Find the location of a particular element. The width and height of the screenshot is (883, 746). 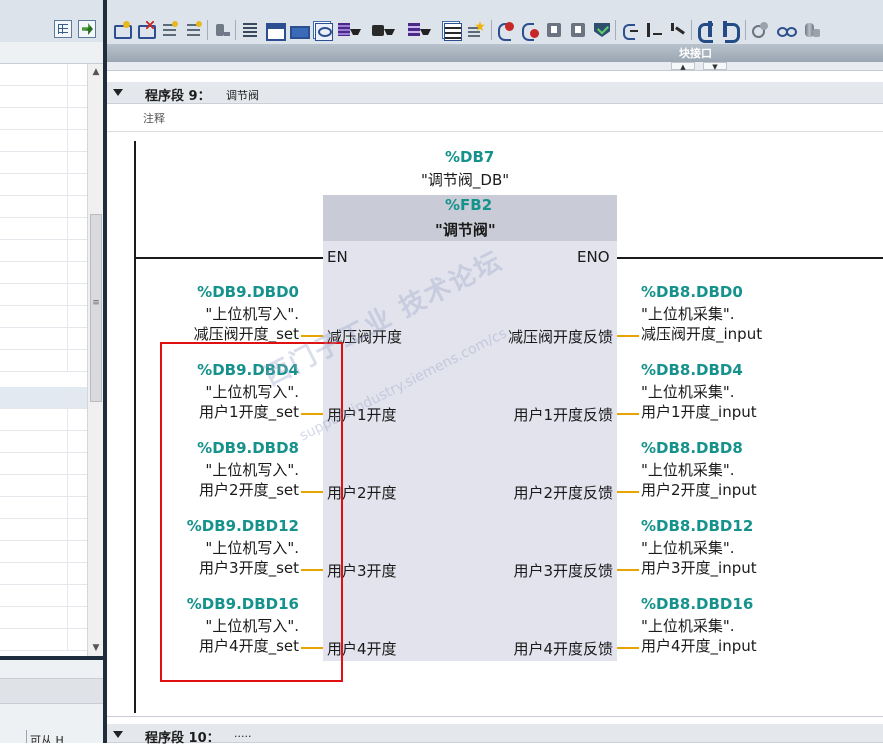

insert-network-icon is located at coordinates (122, 30).